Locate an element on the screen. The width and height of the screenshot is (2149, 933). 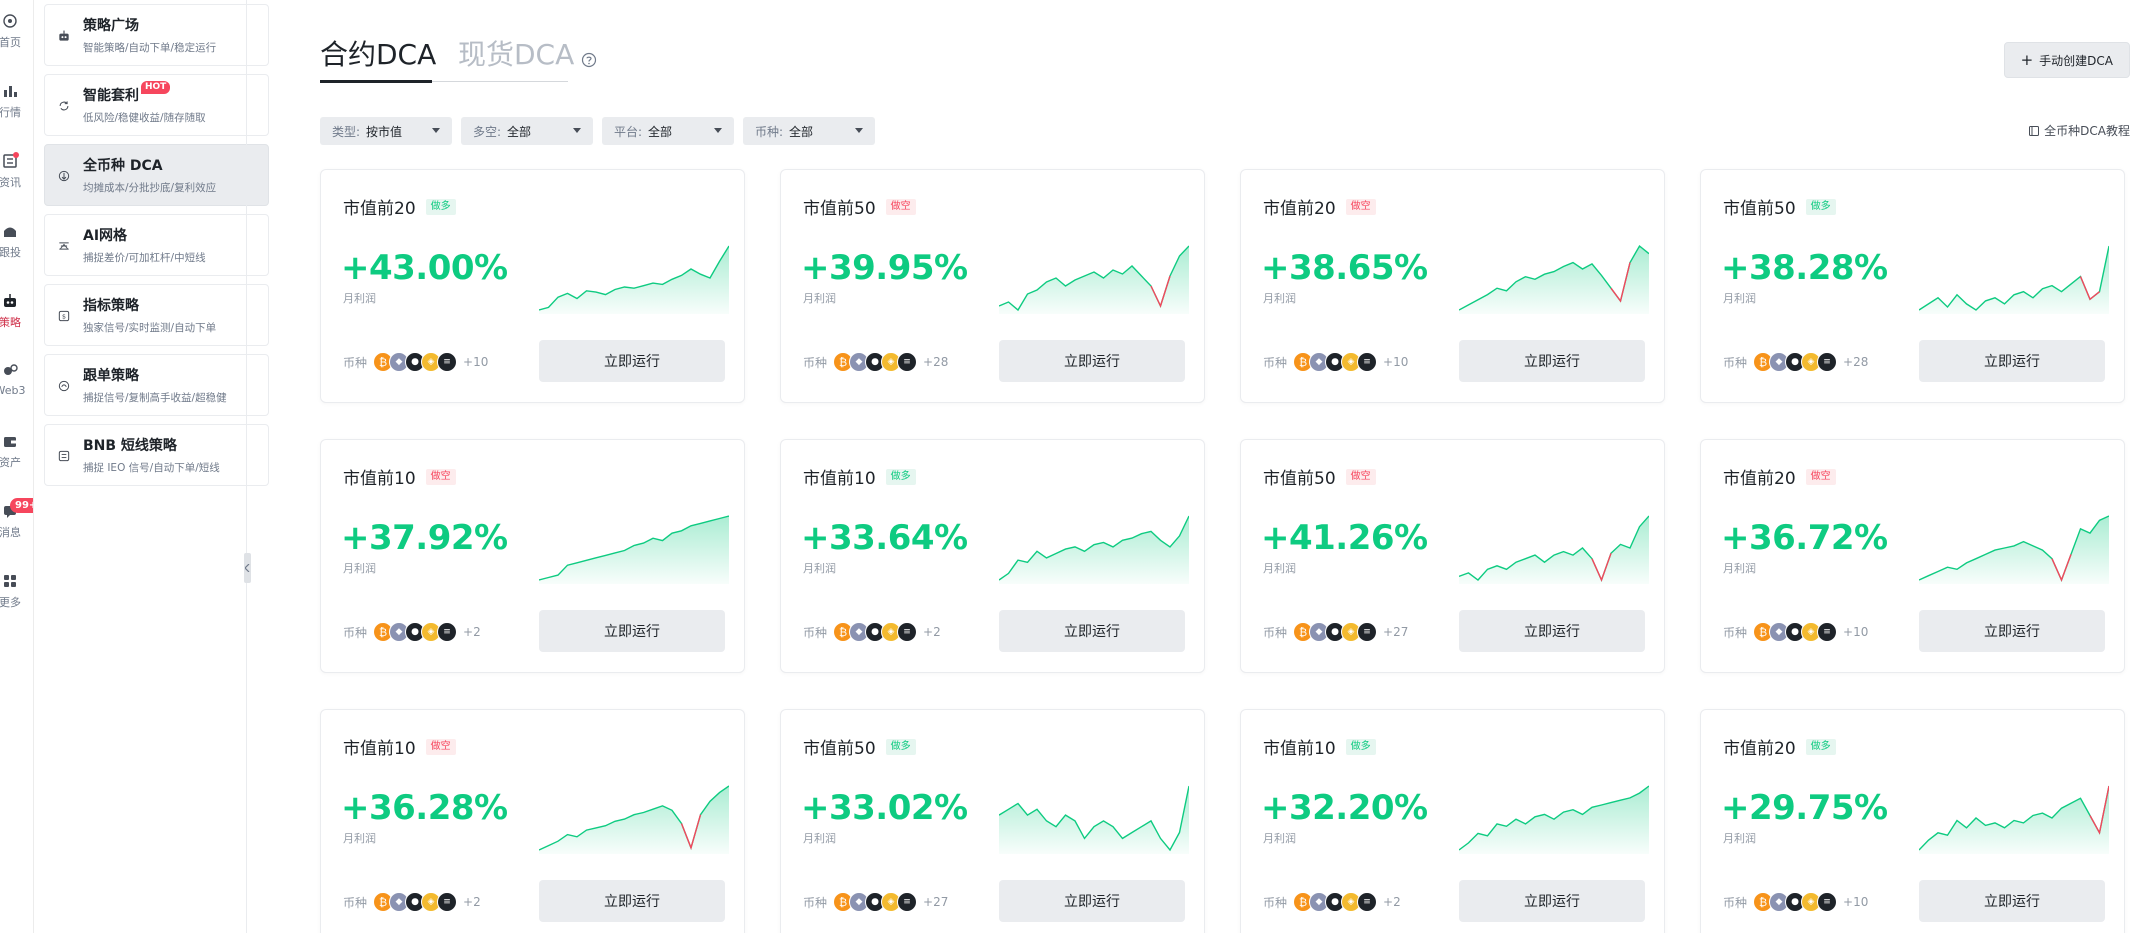
strategy-card: 市值前20 做多 +43.00% 月利润 币种 ₿ ◆ ● ◈ ≡ +10 立即运行 is located at coordinates (532, 286).